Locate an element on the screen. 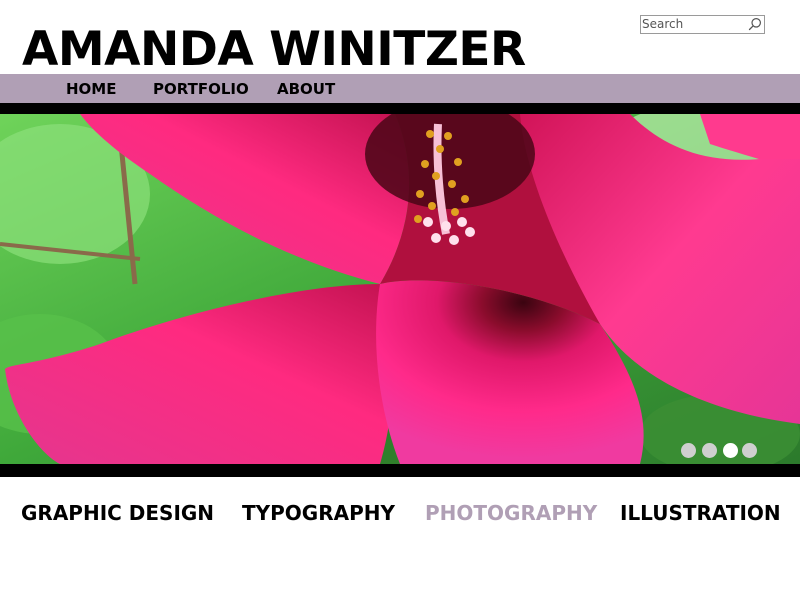  slide-dot-3-active is located at coordinates (730, 450).